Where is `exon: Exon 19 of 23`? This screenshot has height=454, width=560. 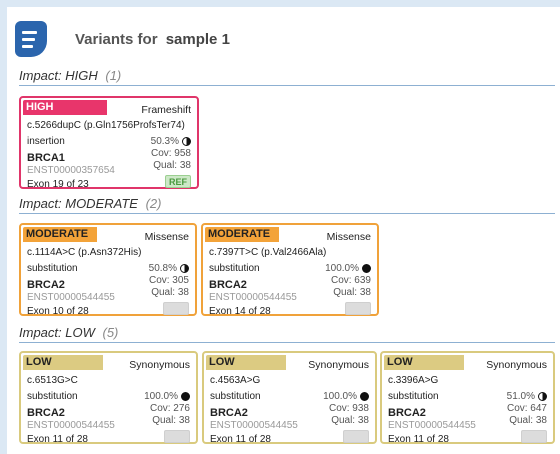
exon: Exon 19 of 23 is located at coordinates (58, 184).